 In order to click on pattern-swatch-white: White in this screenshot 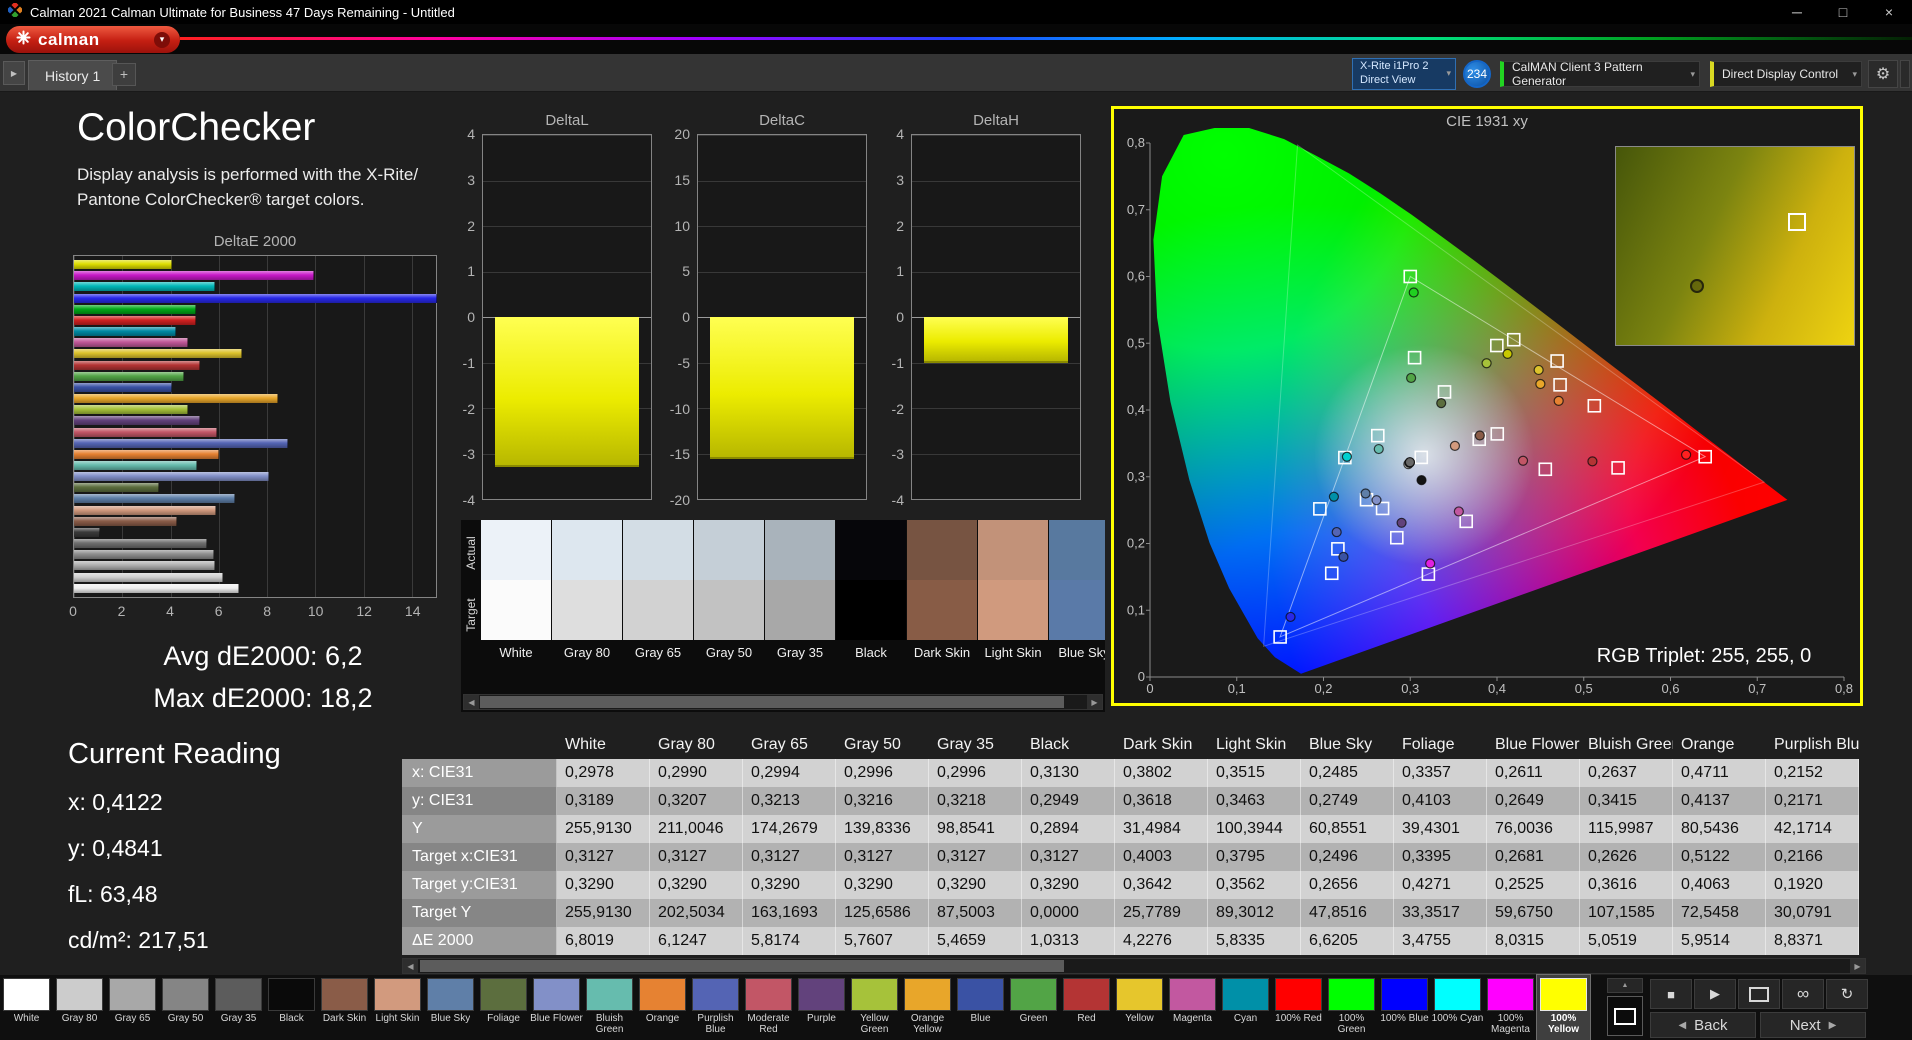, I will do `click(26, 1007)`.